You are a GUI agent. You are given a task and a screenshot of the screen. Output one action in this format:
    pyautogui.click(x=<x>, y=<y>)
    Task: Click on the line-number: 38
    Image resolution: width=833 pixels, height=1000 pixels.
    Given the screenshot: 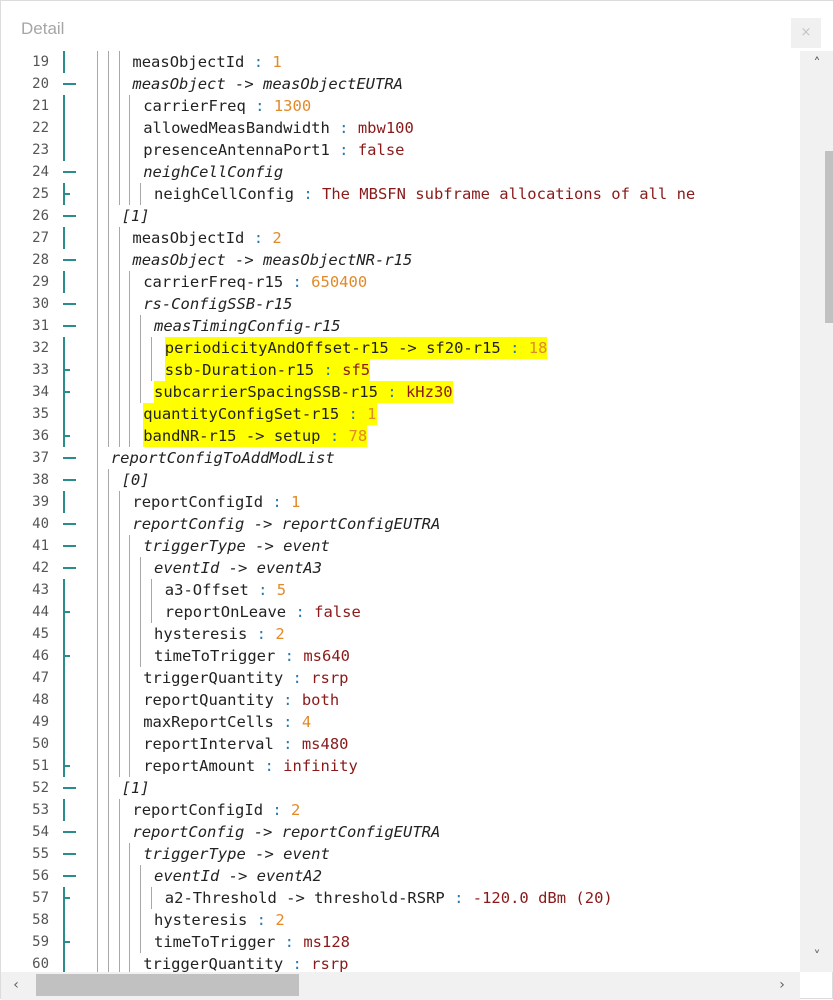 What is the action you would take?
    pyautogui.click(x=40, y=480)
    